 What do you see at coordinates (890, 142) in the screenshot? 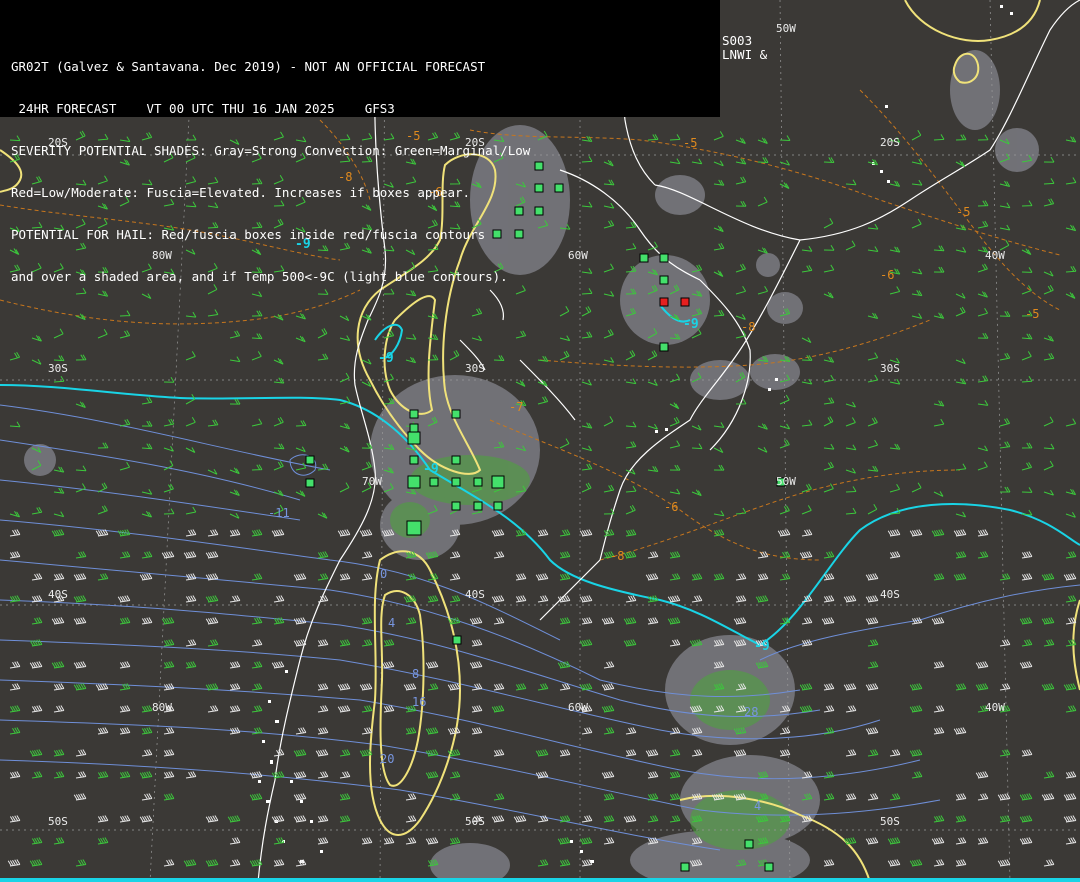
I see `lat-label-20s: 20S` at bounding box center [890, 142].